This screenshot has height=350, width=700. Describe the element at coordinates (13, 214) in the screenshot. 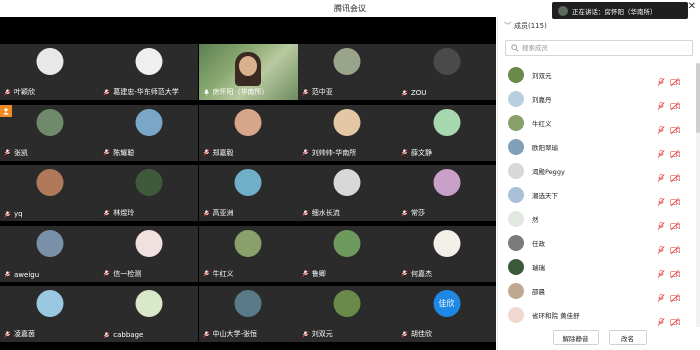

I see `tile-caption: yq` at that location.